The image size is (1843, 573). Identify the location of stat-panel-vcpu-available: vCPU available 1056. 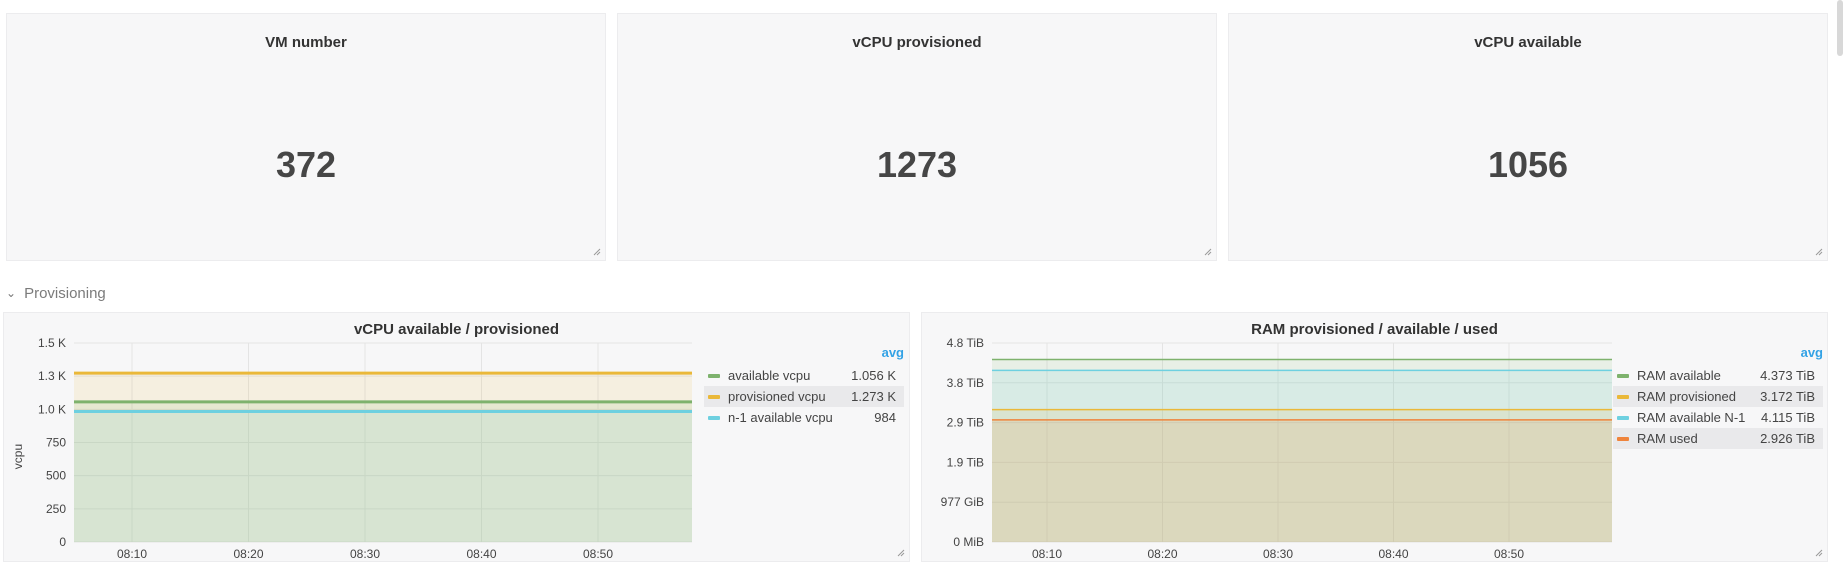
(1528, 137).